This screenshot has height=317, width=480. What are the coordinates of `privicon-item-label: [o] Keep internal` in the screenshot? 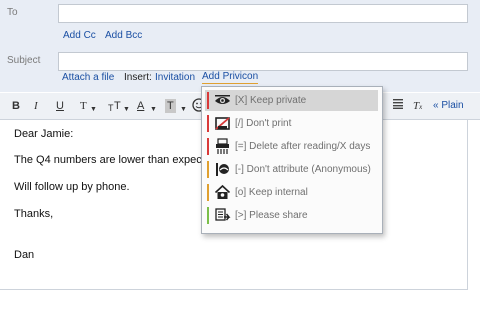 It's located at (271, 192).